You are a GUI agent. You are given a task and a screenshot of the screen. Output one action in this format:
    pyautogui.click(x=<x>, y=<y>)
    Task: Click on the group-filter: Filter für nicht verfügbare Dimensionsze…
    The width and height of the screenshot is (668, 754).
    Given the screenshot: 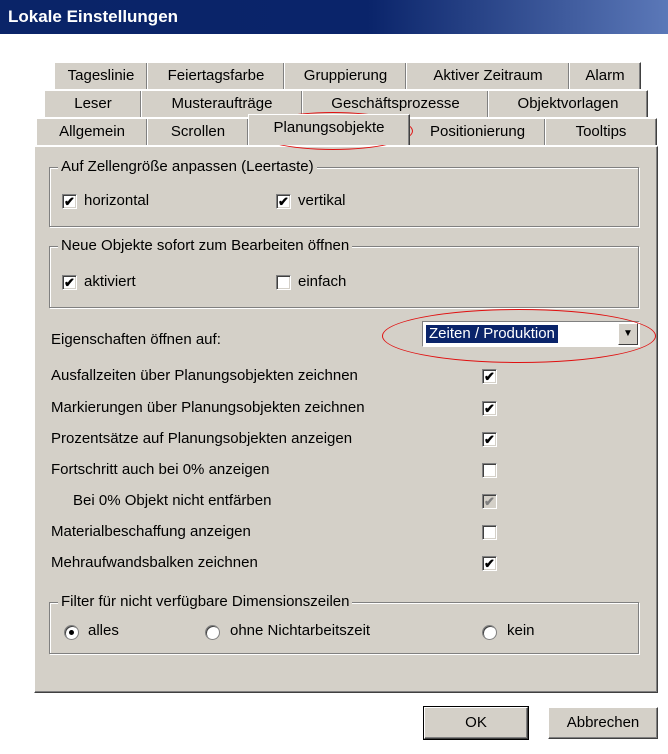 What is the action you would take?
    pyautogui.click(x=344, y=623)
    